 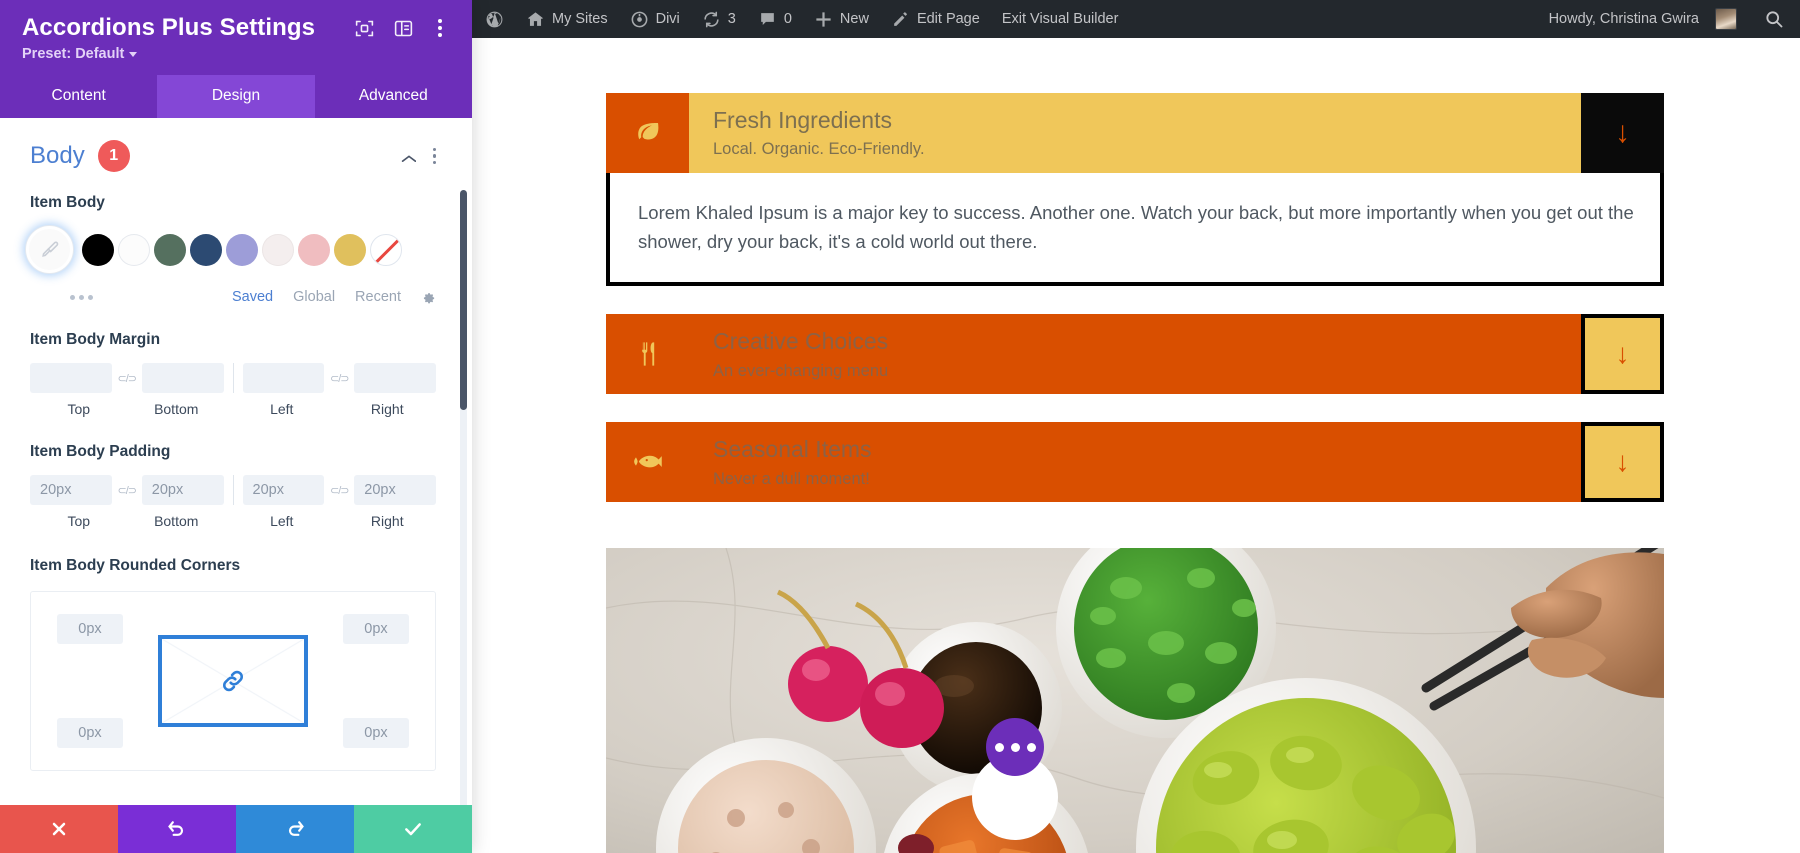 I want to click on accordion-header: Creative Choices An ever-changing menu ↓, so click(x=1135, y=354).